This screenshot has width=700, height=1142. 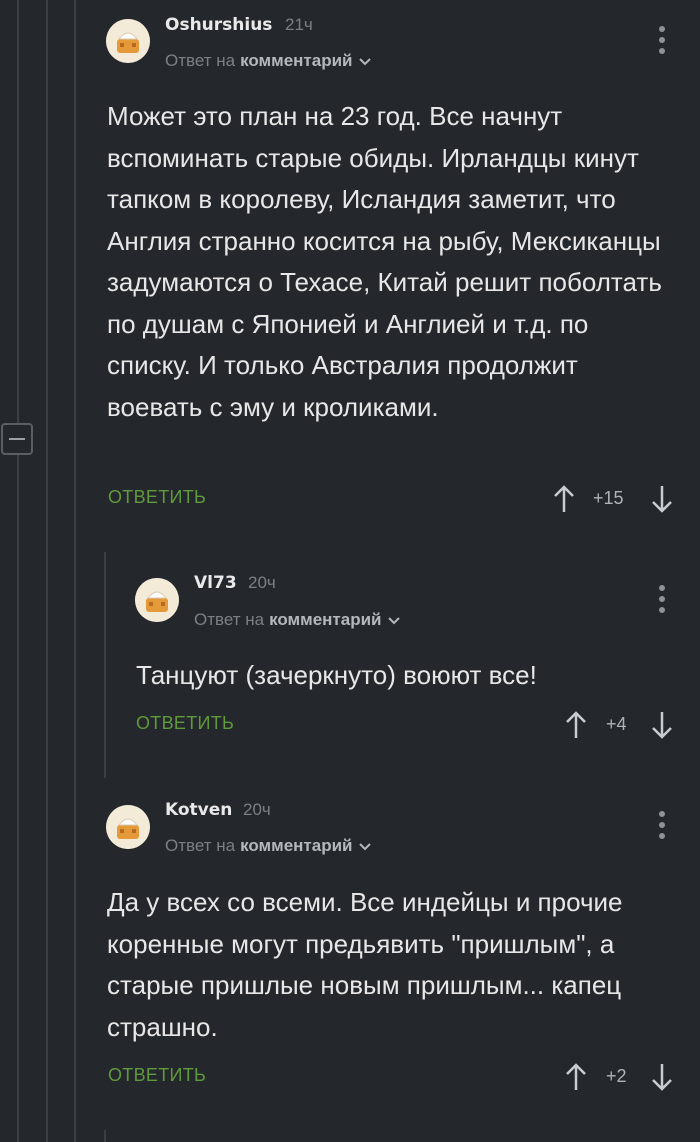 What do you see at coordinates (608, 498) in the screenshot?
I see `comment-score: +15` at bounding box center [608, 498].